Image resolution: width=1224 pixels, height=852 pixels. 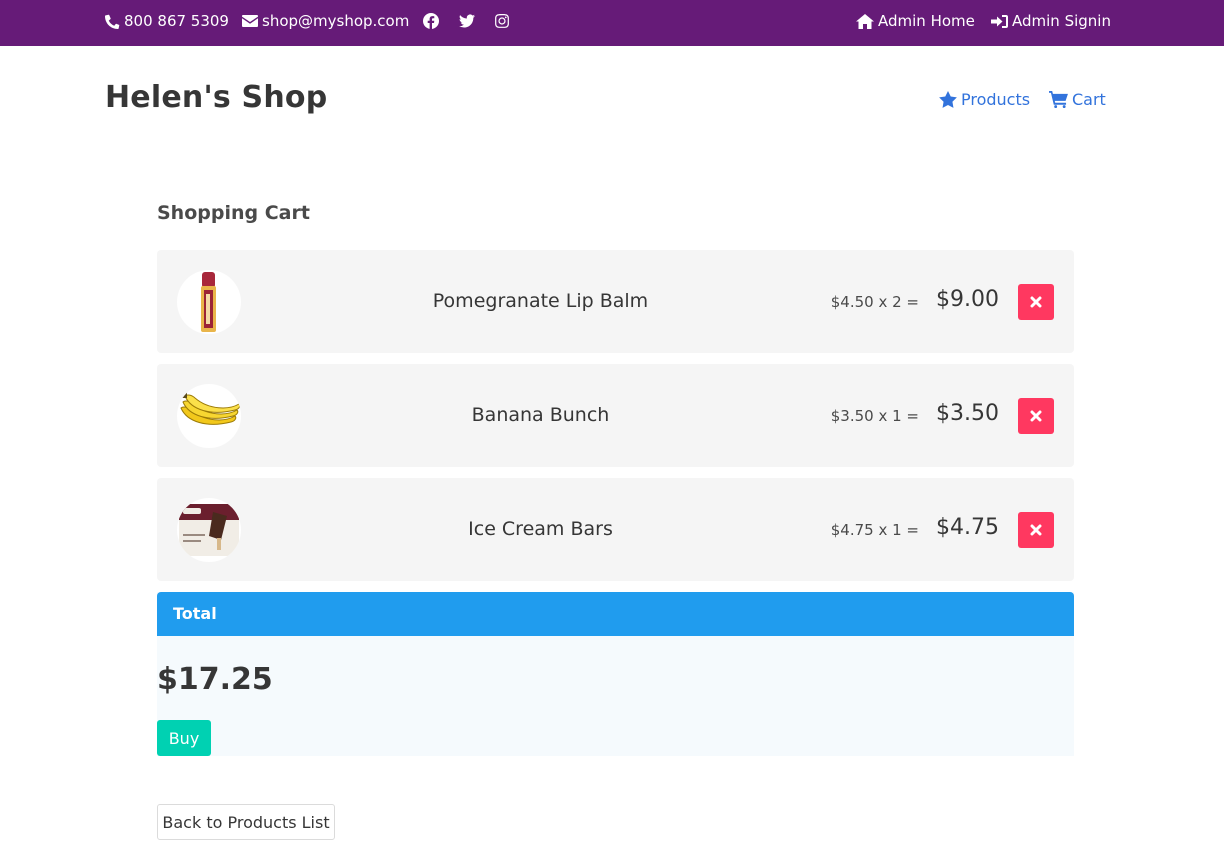 I want to click on nav-products: Products, so click(x=984, y=99).